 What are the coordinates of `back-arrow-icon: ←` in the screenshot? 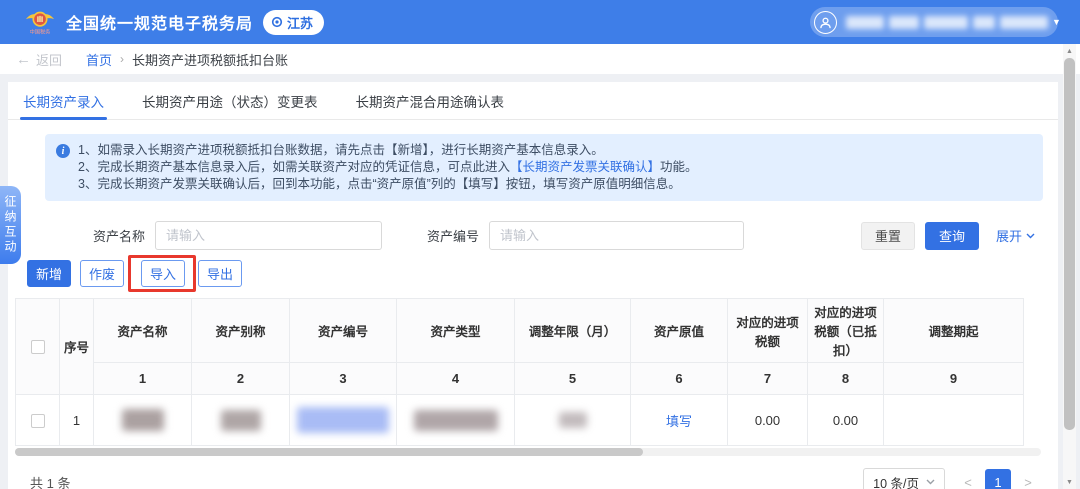 It's located at (23, 59).